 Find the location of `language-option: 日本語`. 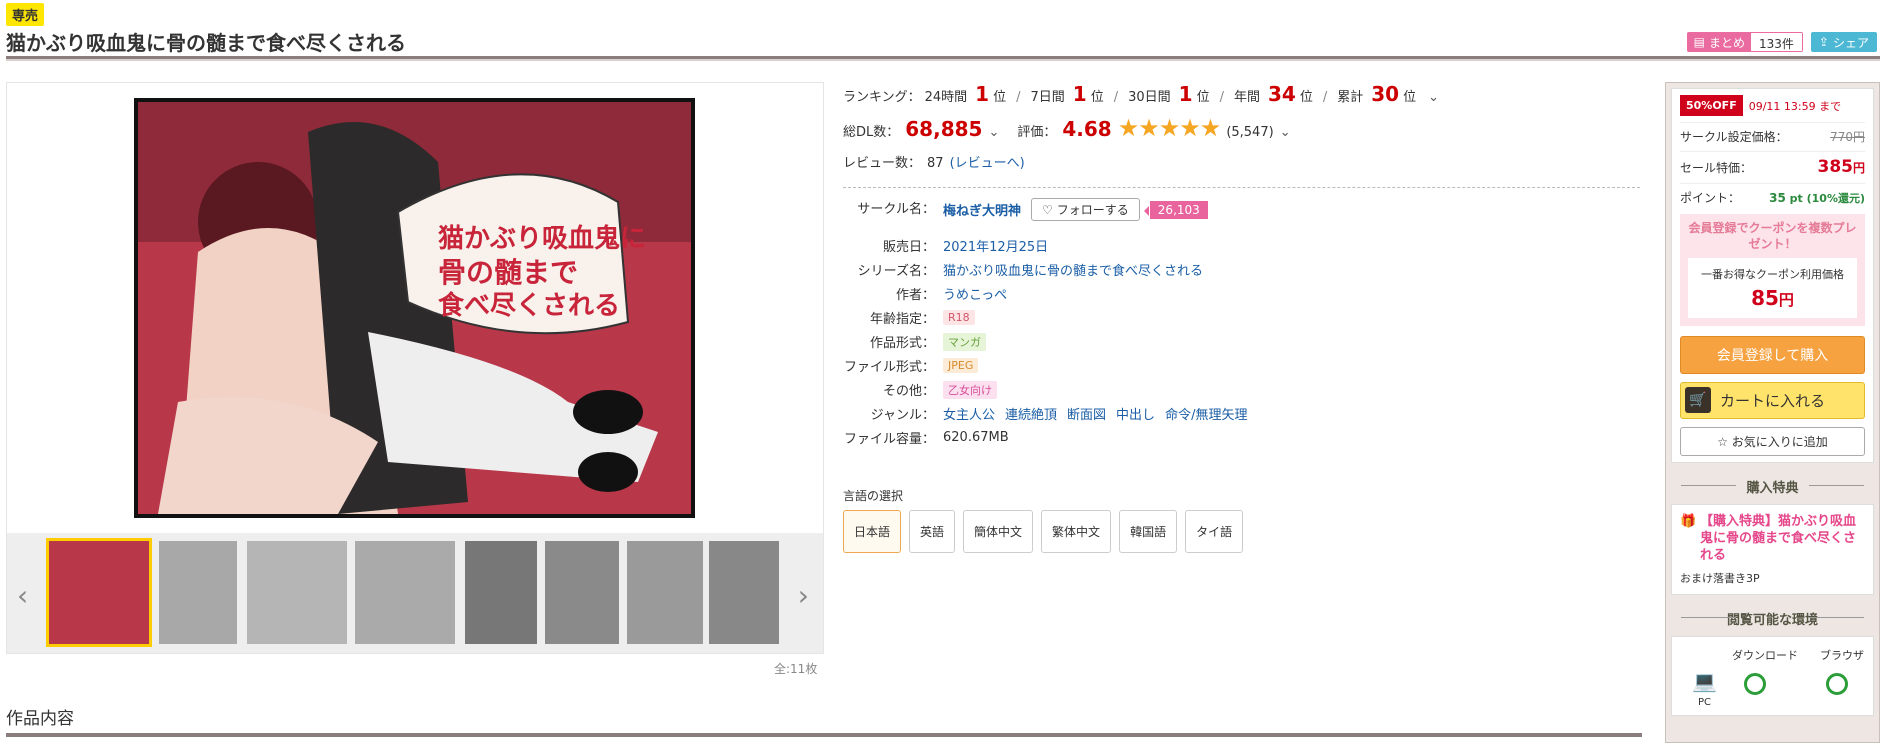

language-option: 日本語 is located at coordinates (872, 531).